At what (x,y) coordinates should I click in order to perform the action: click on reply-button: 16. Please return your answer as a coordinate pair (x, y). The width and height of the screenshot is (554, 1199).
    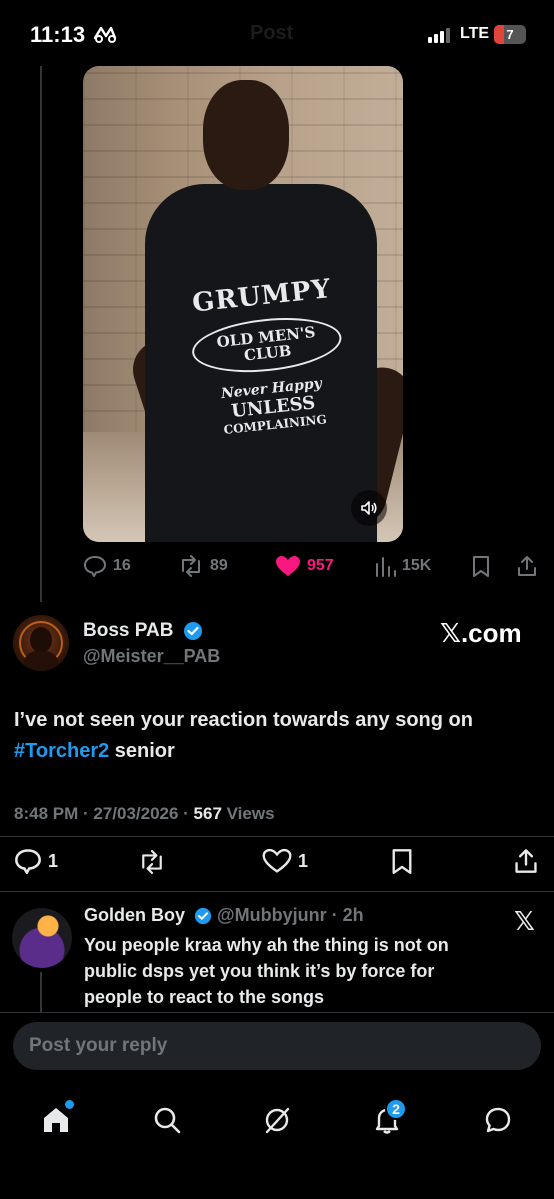
    Looking at the image, I should click on (107, 566).